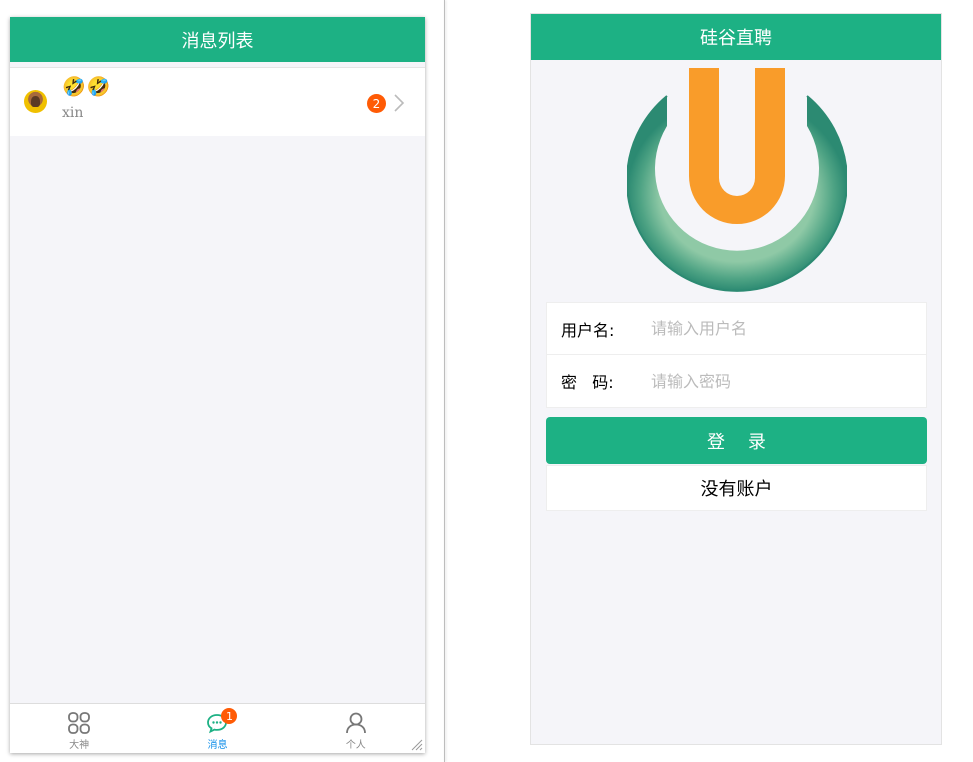  I want to click on message-content: 🤣🤣 xin, so click(86, 98).